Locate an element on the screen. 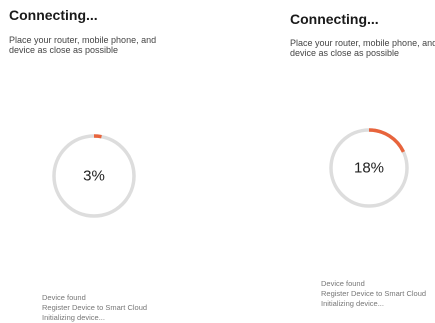  progress-ring: 3% is located at coordinates (94, 176).